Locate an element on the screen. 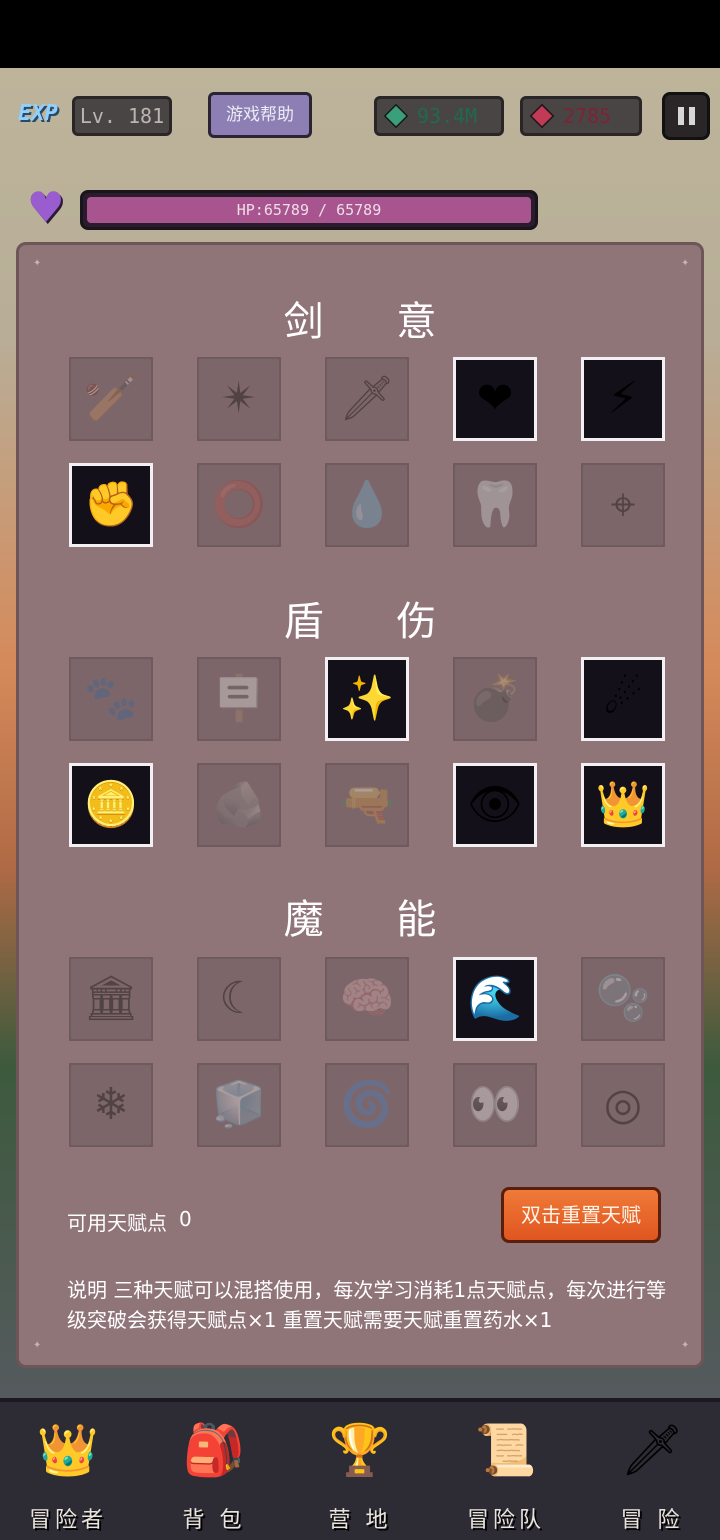 This screenshot has width=720, height=1540. fangs-icon: 🦷 is located at coordinates (495, 504).